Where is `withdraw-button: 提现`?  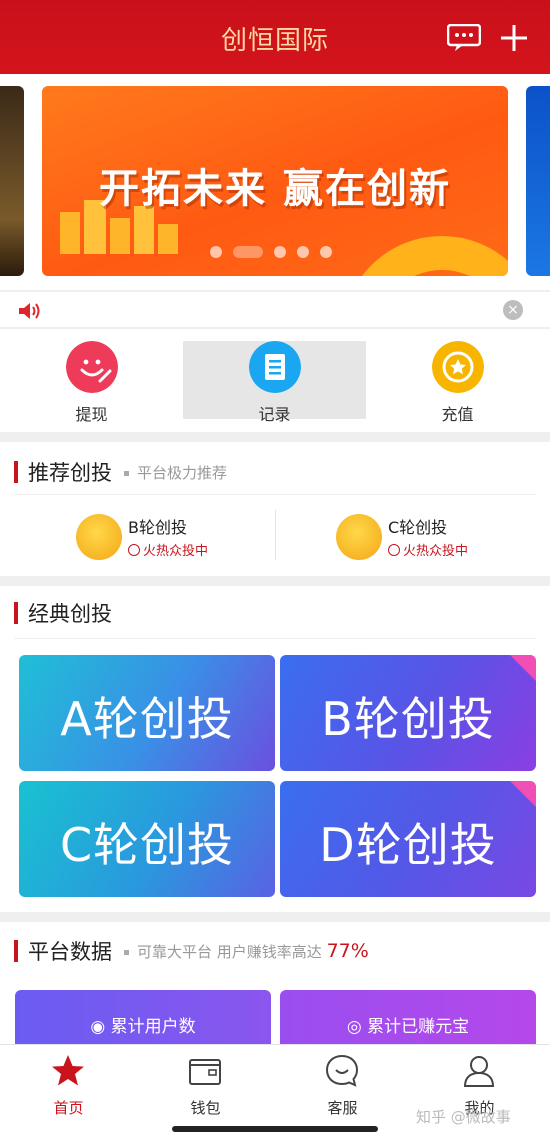 withdraw-button: 提现 is located at coordinates (91, 381).